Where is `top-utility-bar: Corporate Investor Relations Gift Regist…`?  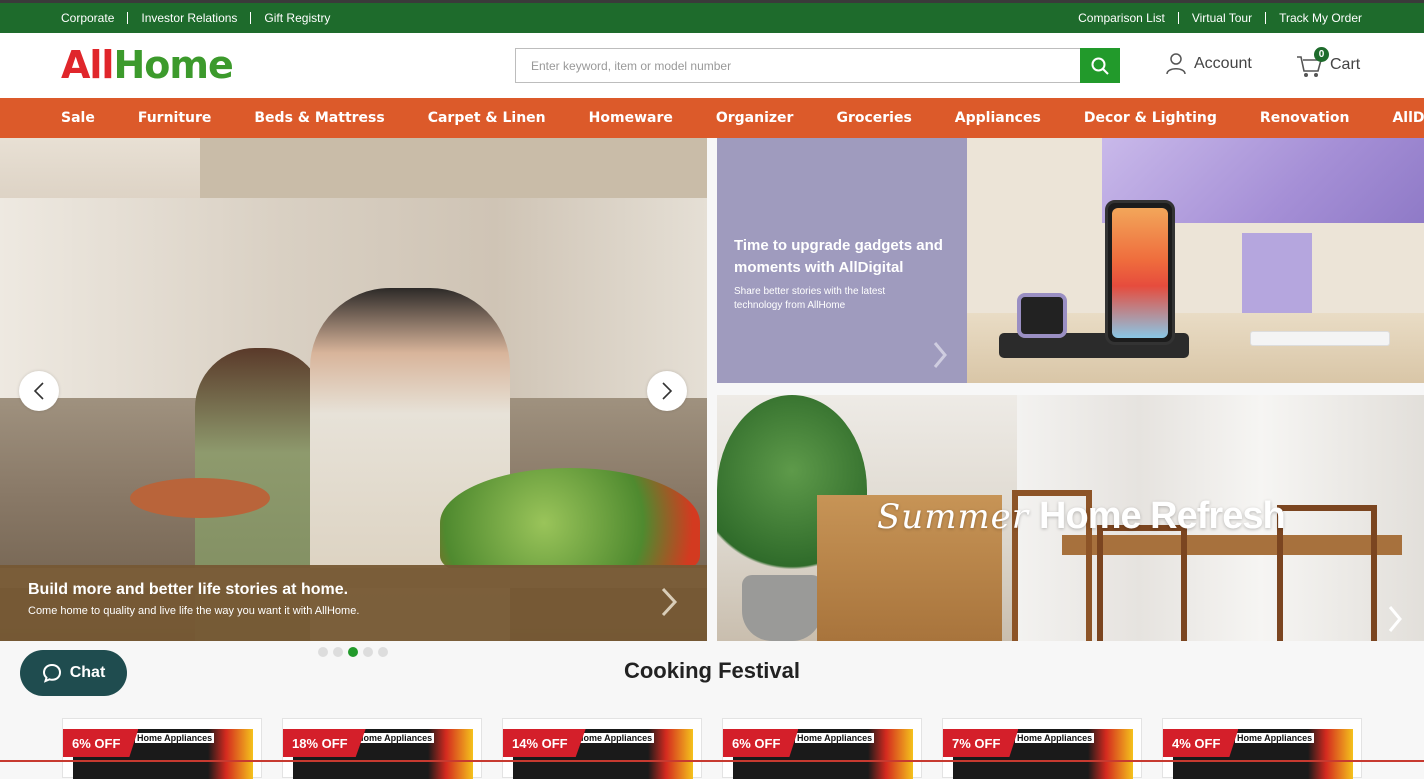 top-utility-bar: Corporate Investor Relations Gift Regist… is located at coordinates (712, 16).